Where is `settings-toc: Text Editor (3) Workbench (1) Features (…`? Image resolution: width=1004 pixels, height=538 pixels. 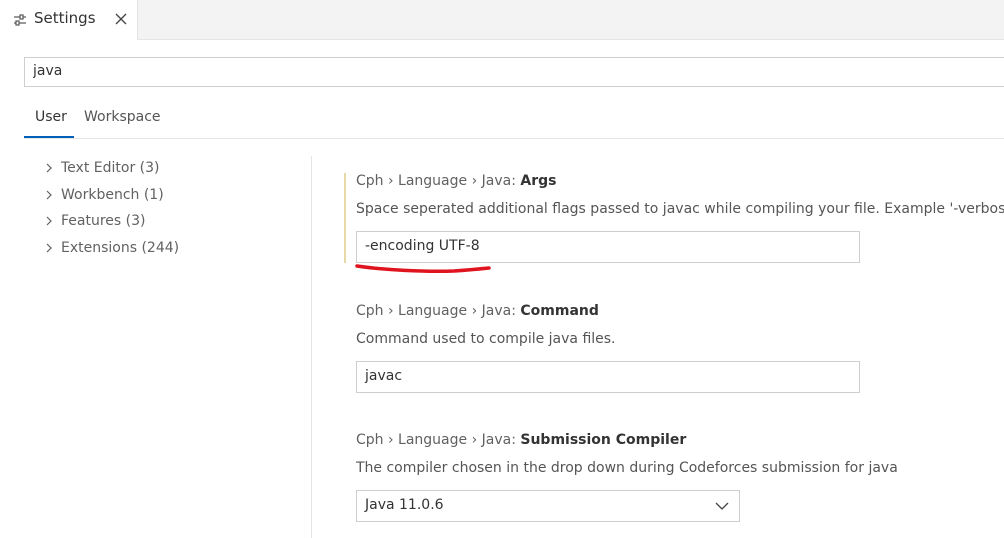 settings-toc: Text Editor (3) Workbench (1) Features (… is located at coordinates (160, 209).